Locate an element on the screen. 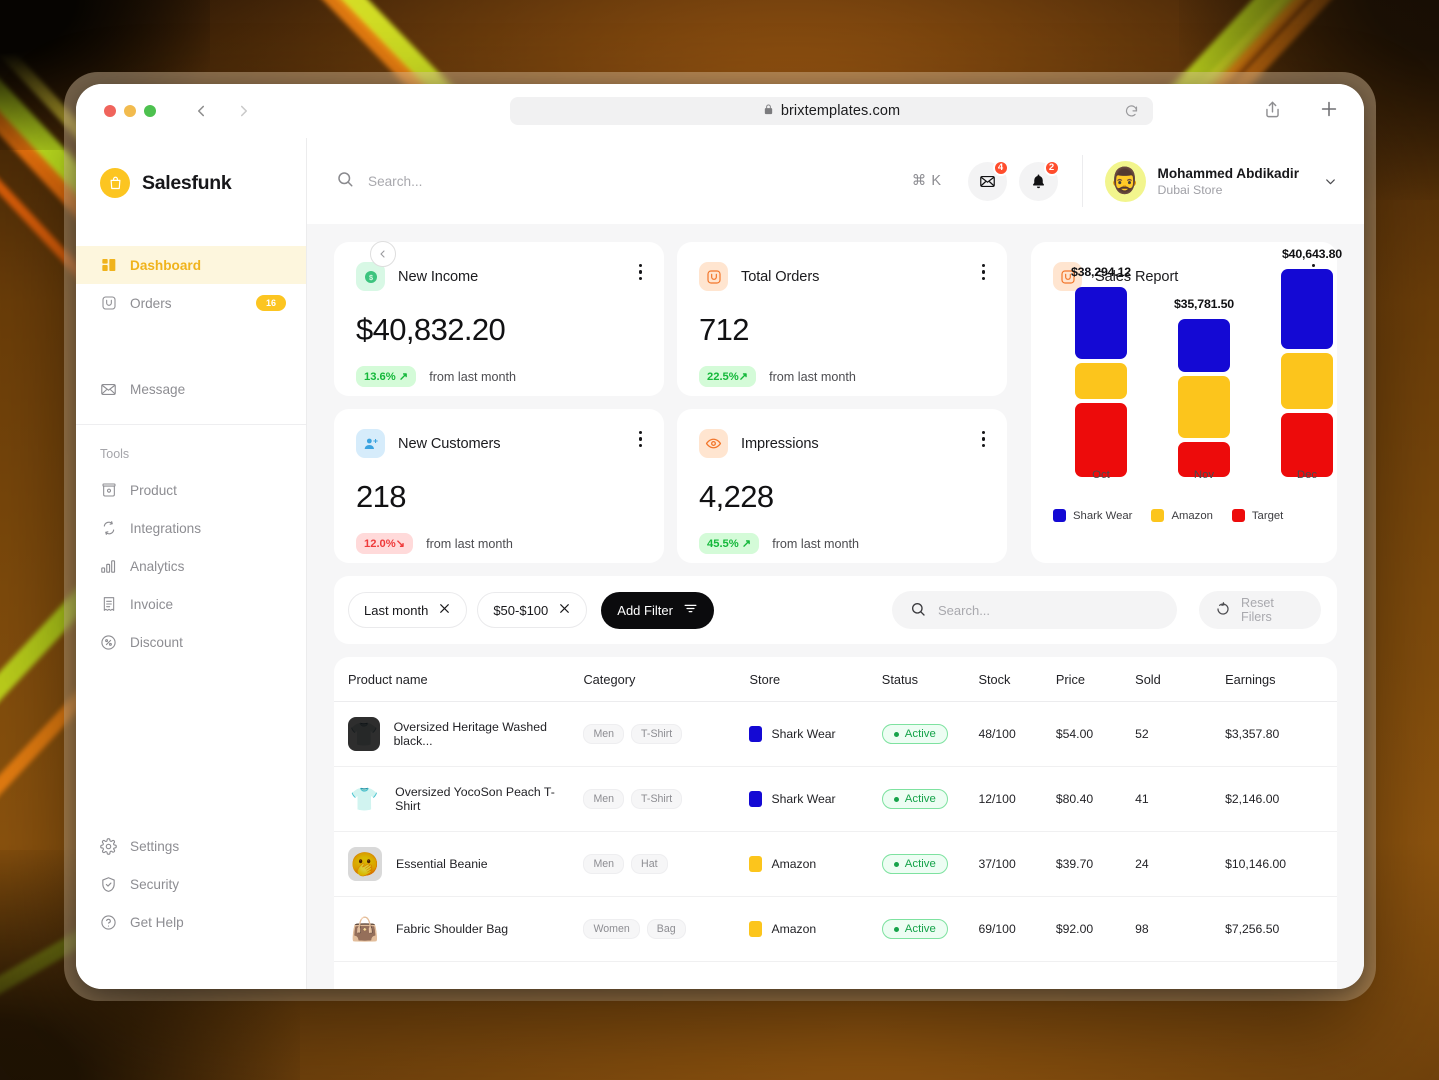 The height and width of the screenshot is (1080, 1439). legend-item-amazon: Amazon is located at coordinates (1182, 515).